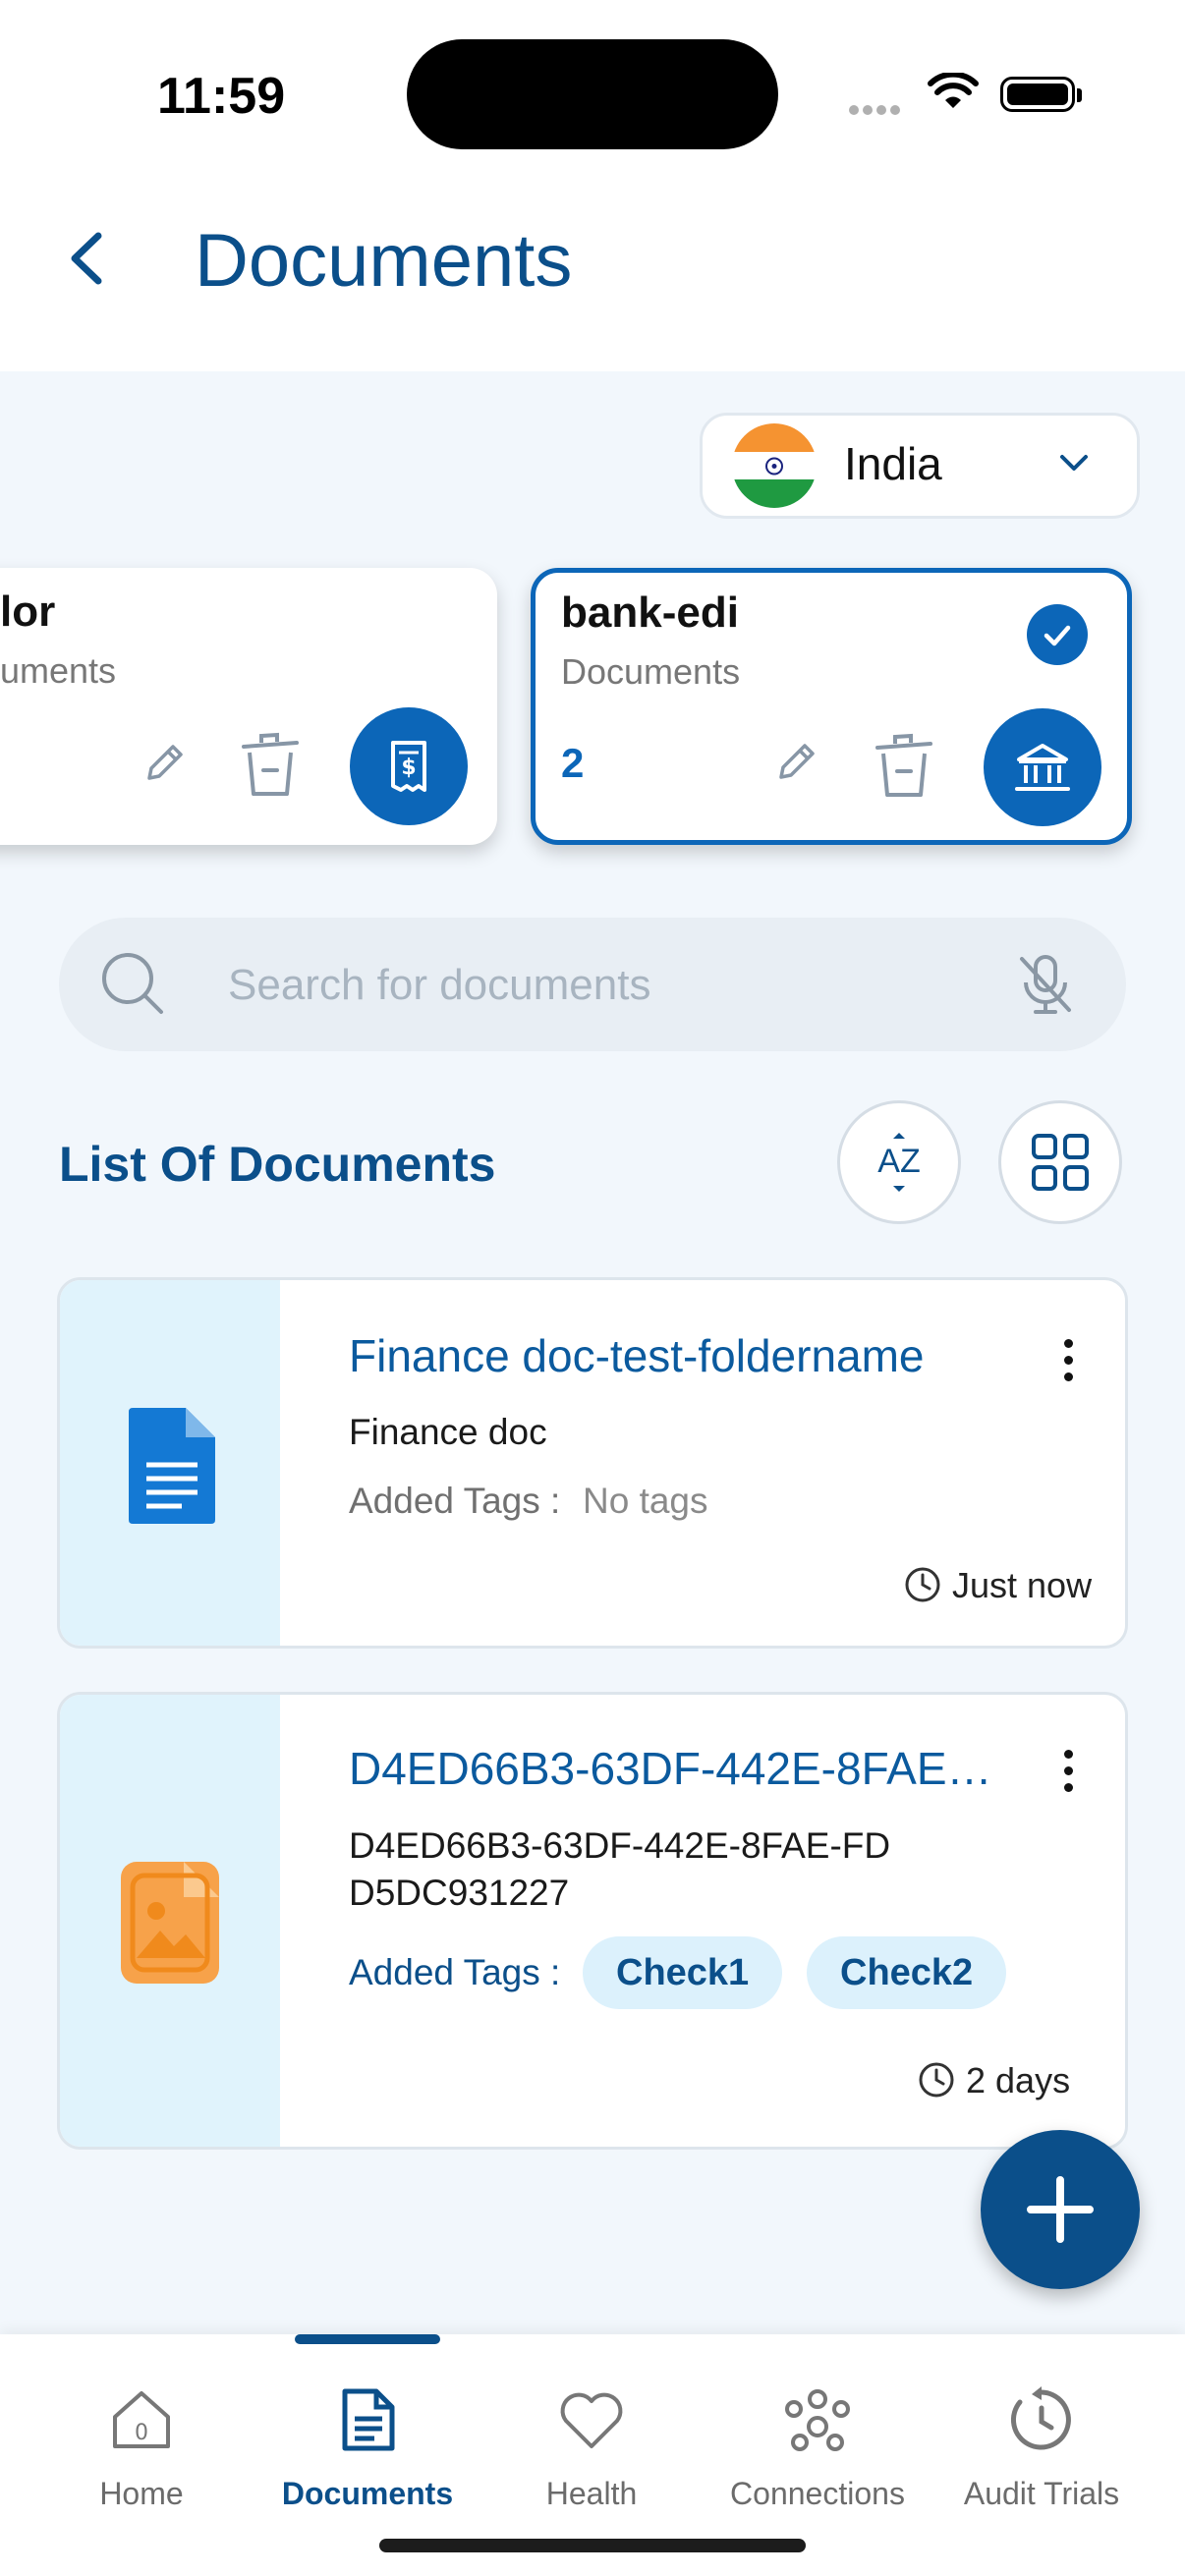 The height and width of the screenshot is (2576, 1185). I want to click on chevron-down-icon, so click(1074, 465).